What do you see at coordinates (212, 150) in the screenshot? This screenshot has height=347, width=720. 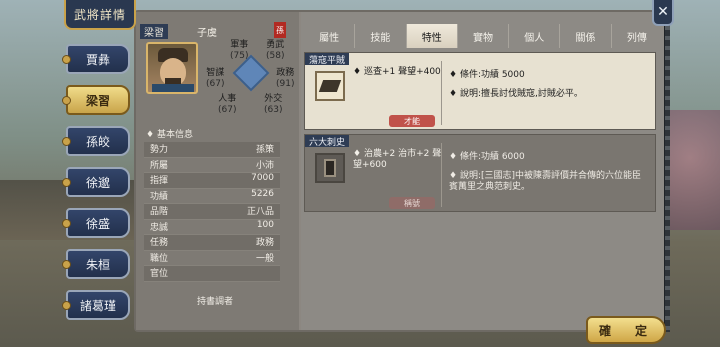 I see `info-row: 勢力 孫策` at bounding box center [212, 150].